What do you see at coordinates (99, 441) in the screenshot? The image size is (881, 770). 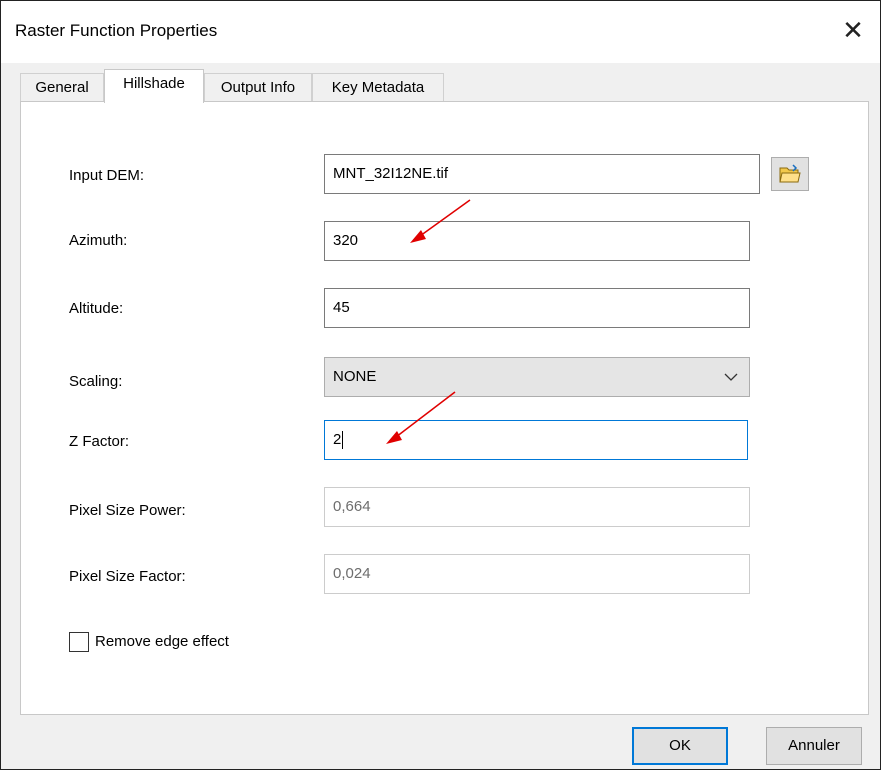 I see `z-factor-label: Z Factor:` at bounding box center [99, 441].